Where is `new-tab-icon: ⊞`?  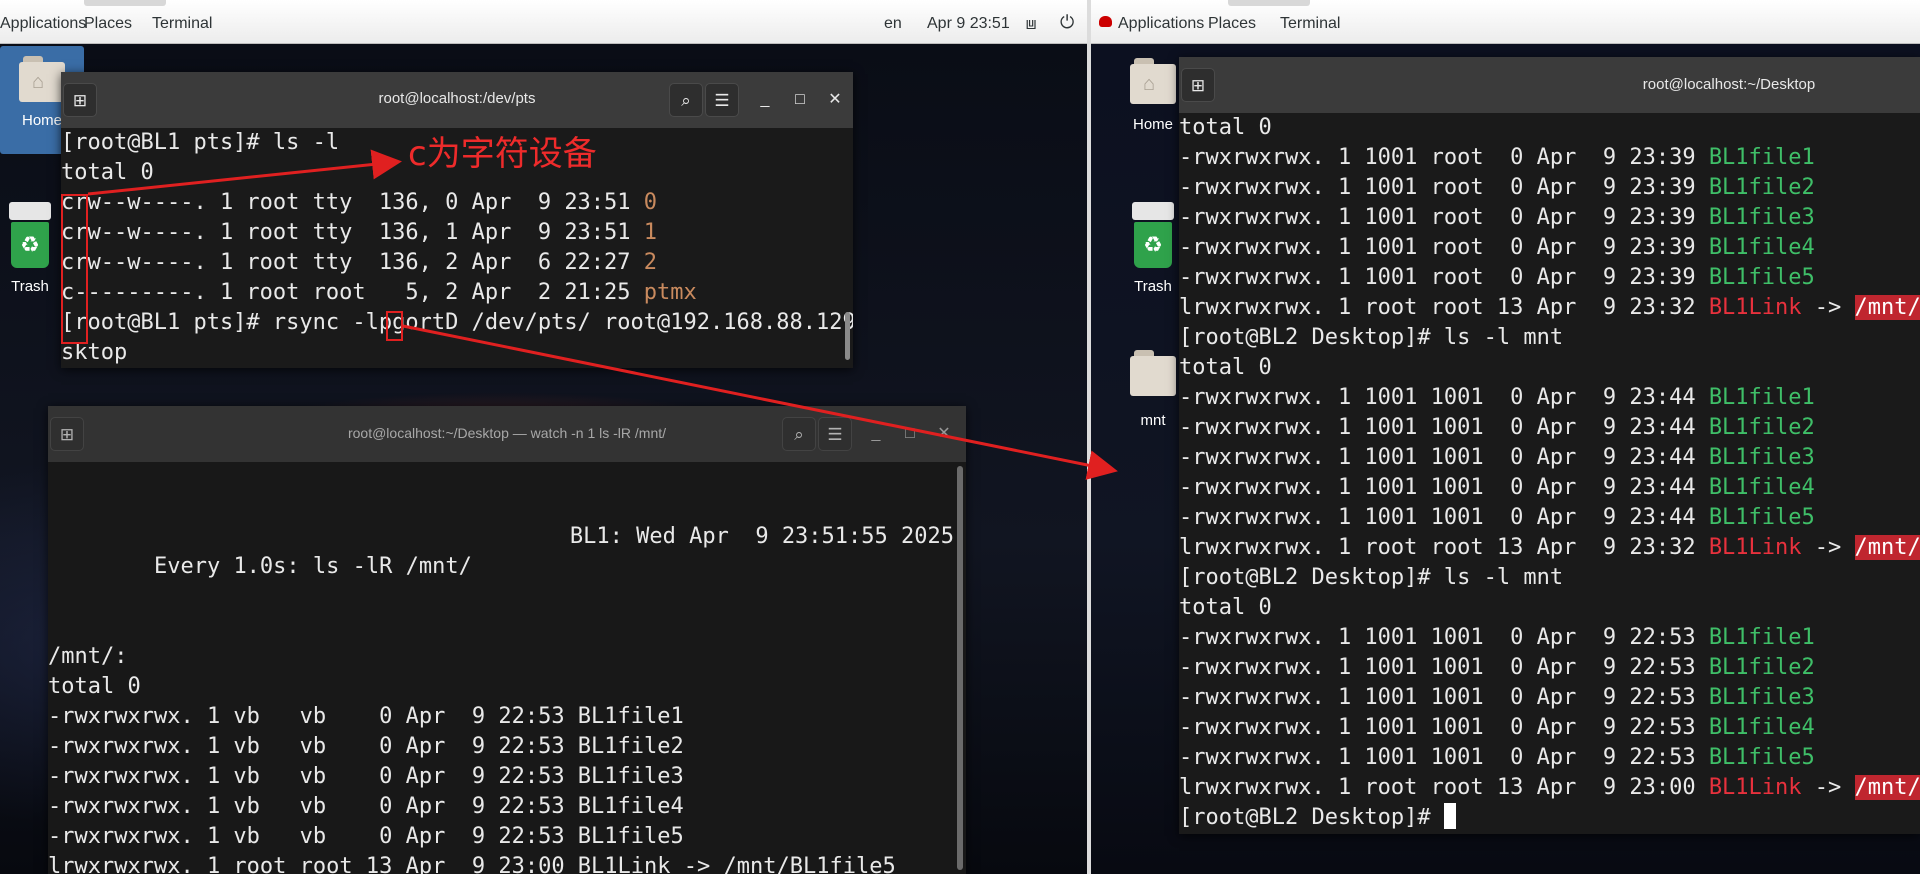 new-tab-icon: ⊞ is located at coordinates (1198, 85).